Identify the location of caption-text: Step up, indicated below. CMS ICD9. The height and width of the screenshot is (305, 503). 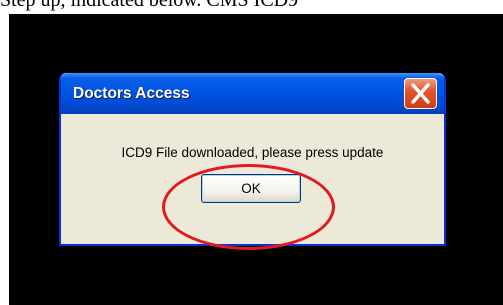
(149, 5).